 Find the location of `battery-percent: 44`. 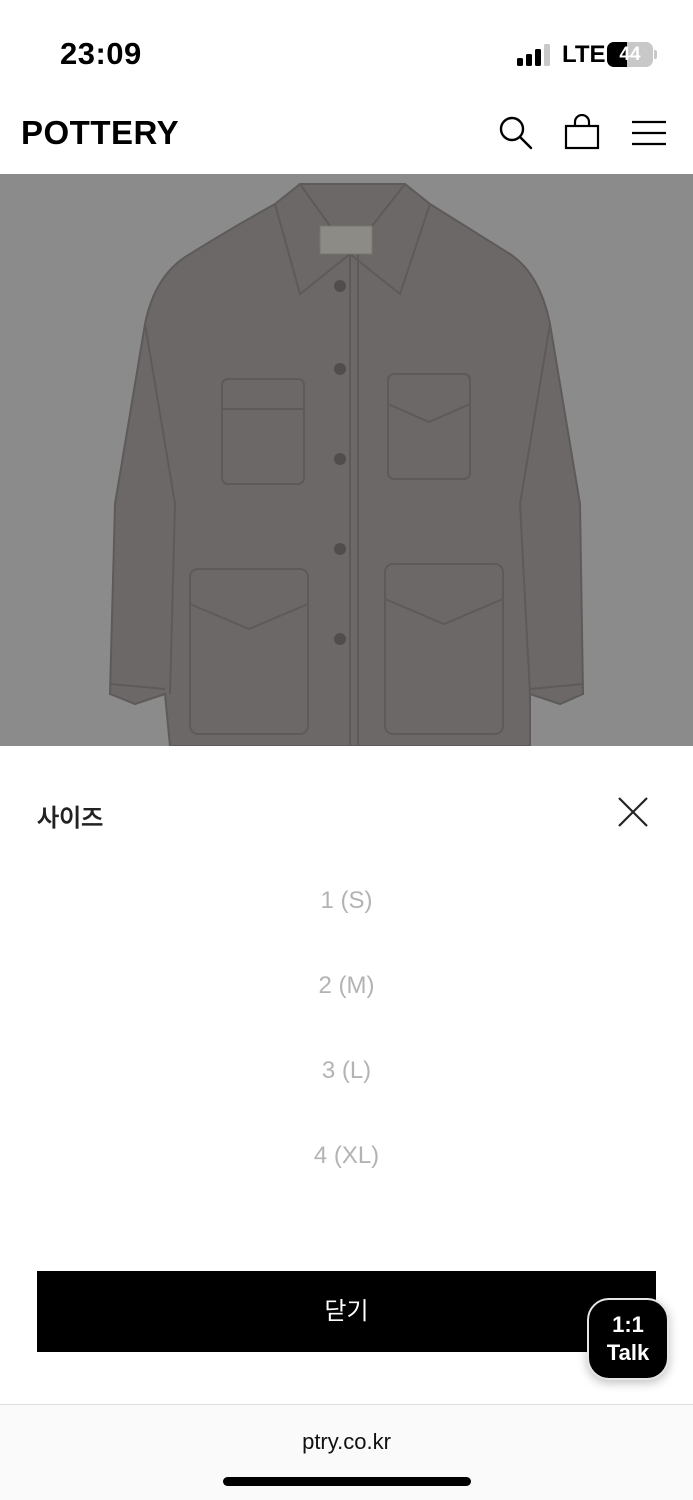

battery-percent: 44 is located at coordinates (630, 54).